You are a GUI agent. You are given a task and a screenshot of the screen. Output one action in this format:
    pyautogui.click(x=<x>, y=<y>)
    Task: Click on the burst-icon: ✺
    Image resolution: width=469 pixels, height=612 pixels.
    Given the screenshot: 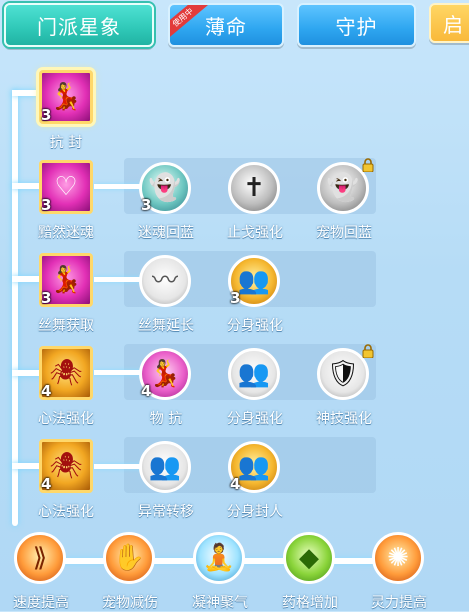 What is the action you would take?
    pyautogui.click(x=398, y=558)
    